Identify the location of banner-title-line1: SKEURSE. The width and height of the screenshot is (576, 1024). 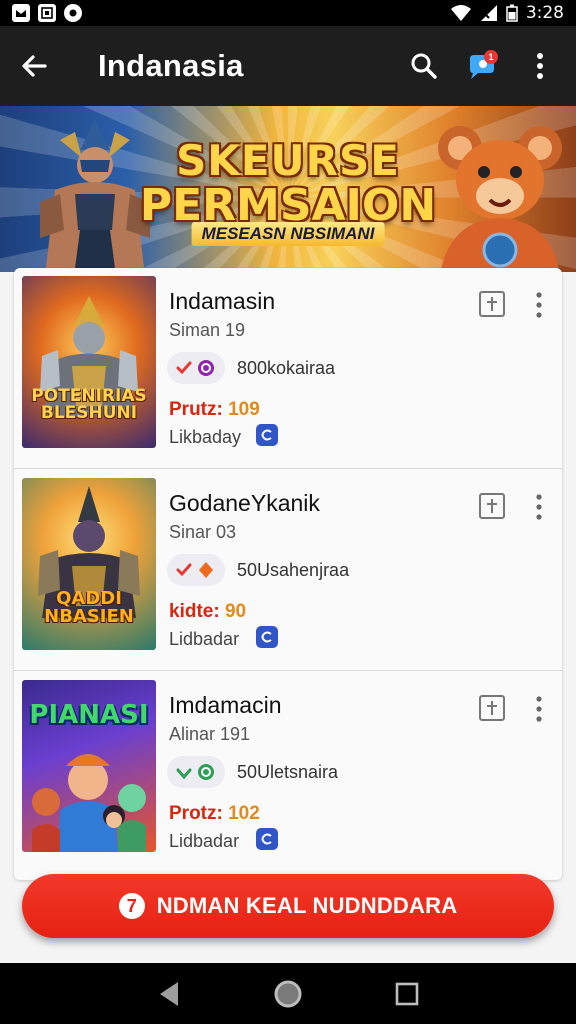
(288, 160).